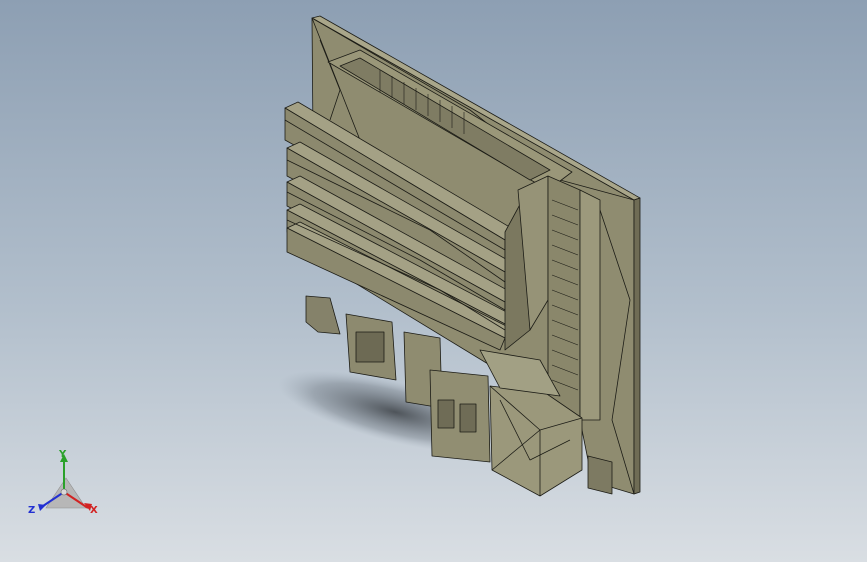  I want to click on port-usb-c, so click(323, 315).